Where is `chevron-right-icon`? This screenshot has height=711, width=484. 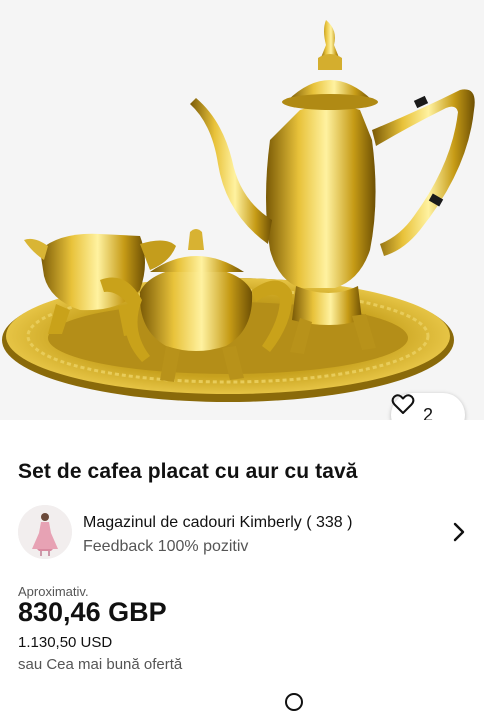
chevron-right-icon is located at coordinates (459, 532).